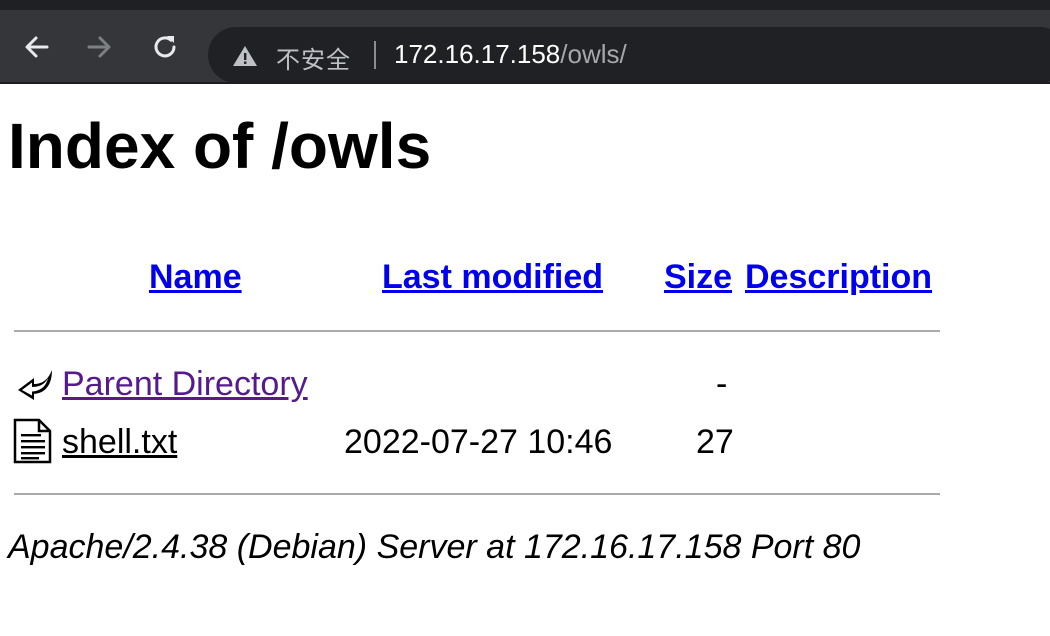 The height and width of the screenshot is (636, 1050). I want to click on url-host: 172.16.17.158, so click(477, 54).